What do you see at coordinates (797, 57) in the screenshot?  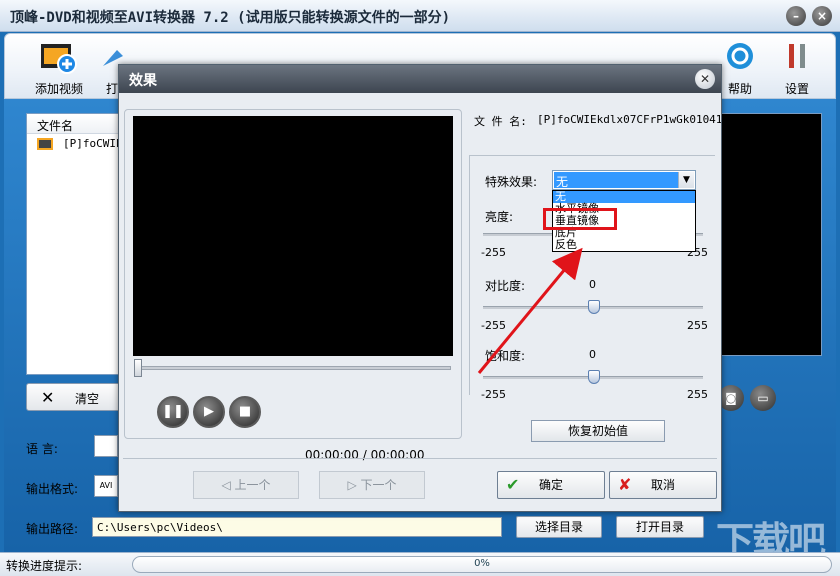 I see `tools-icon` at bounding box center [797, 57].